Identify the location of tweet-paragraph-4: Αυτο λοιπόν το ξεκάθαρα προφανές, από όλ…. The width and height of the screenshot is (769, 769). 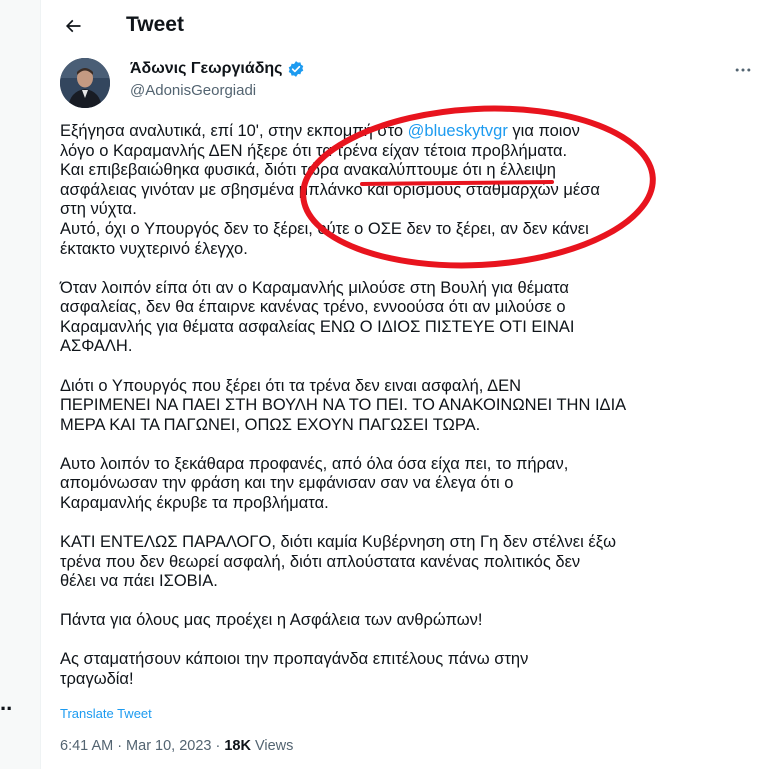
(314, 483).